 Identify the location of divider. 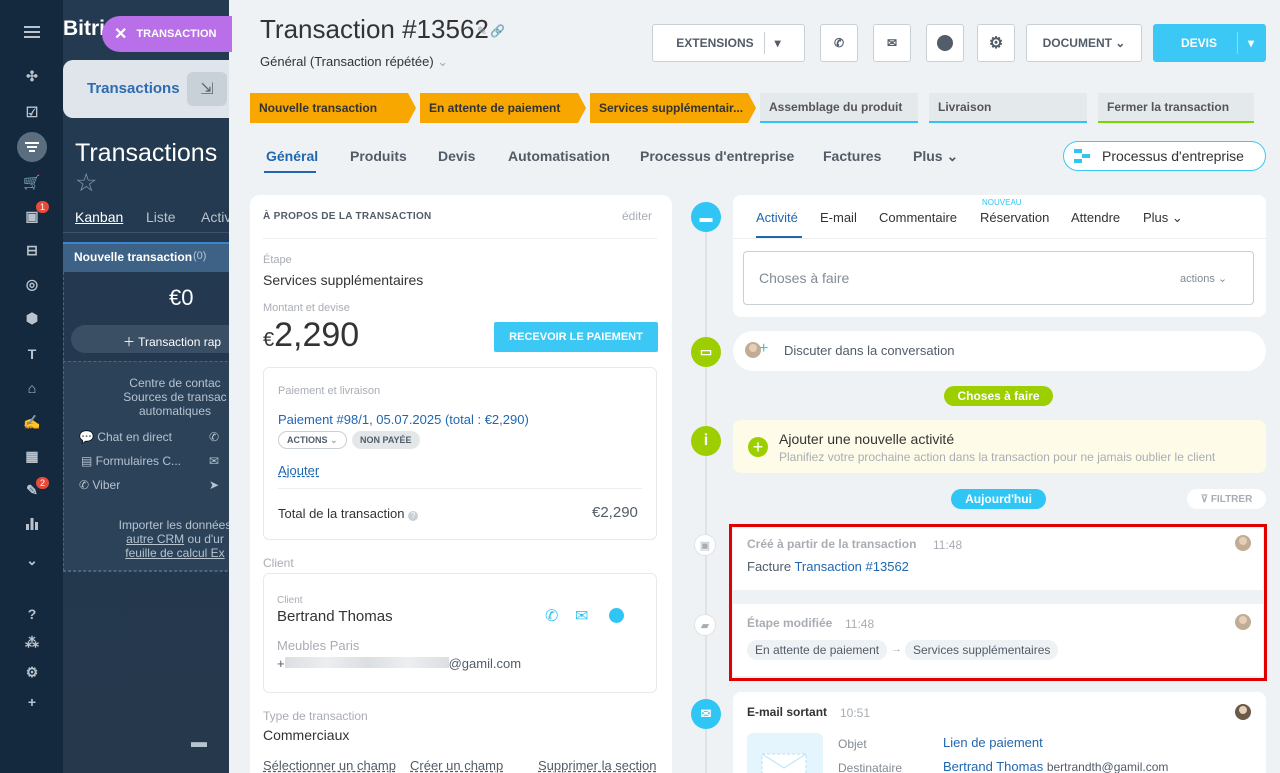
(999, 238).